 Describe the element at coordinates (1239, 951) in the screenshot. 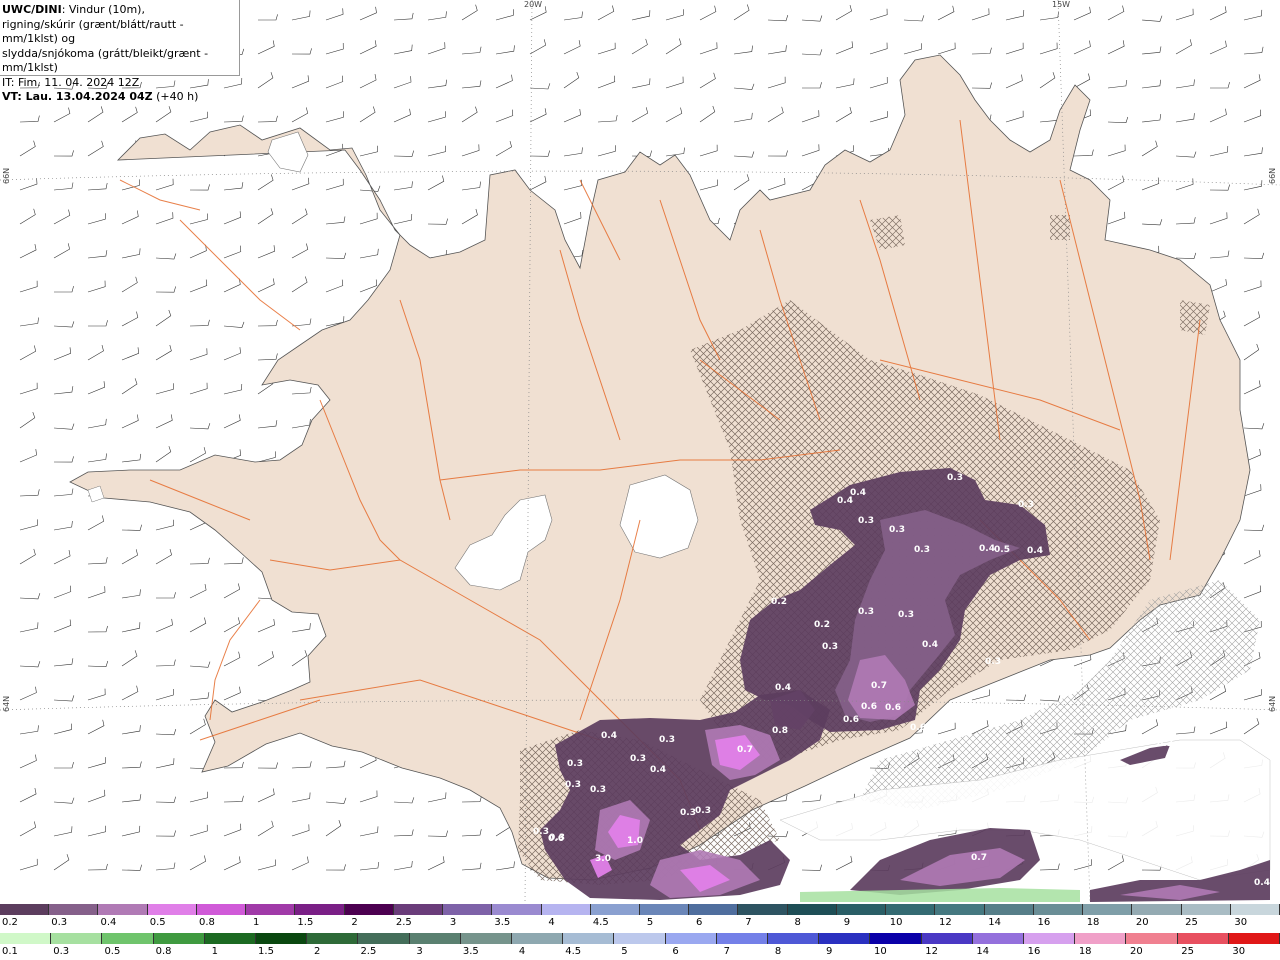

I see `legend-tick-label: 30` at that location.